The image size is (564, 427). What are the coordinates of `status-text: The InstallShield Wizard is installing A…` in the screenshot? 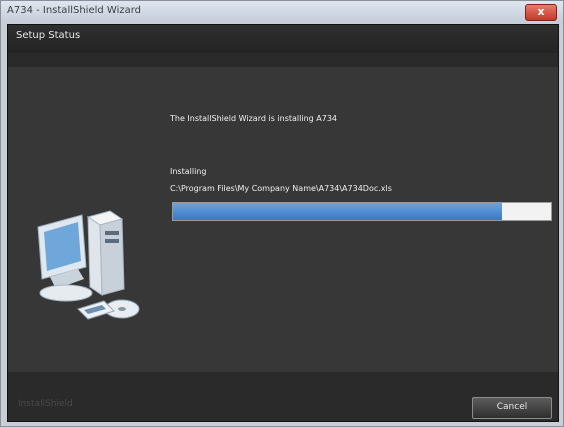 It's located at (254, 118).